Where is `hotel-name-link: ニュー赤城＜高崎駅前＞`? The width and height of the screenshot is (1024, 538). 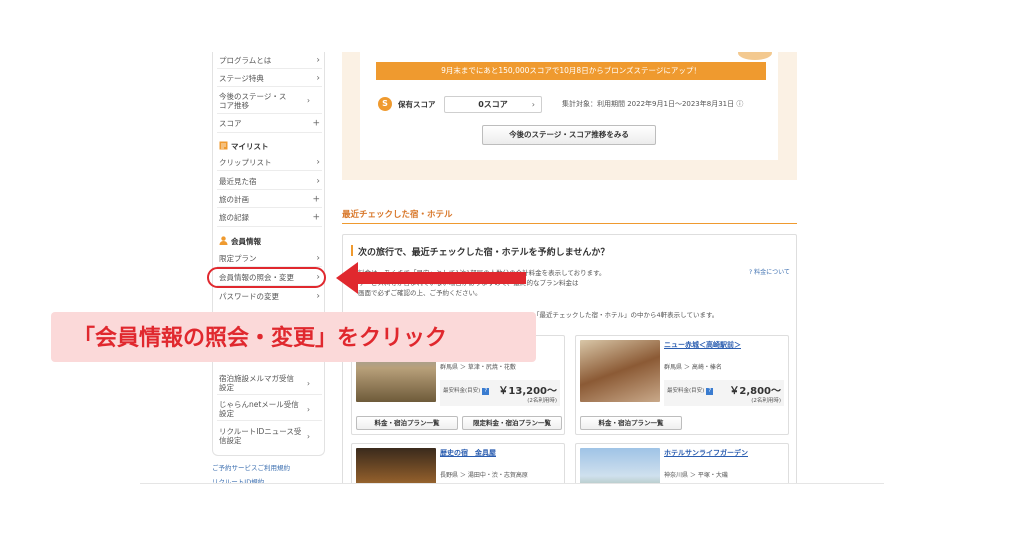
hotel-name-link: ニュー赤城＜高崎駅前＞ is located at coordinates (702, 345).